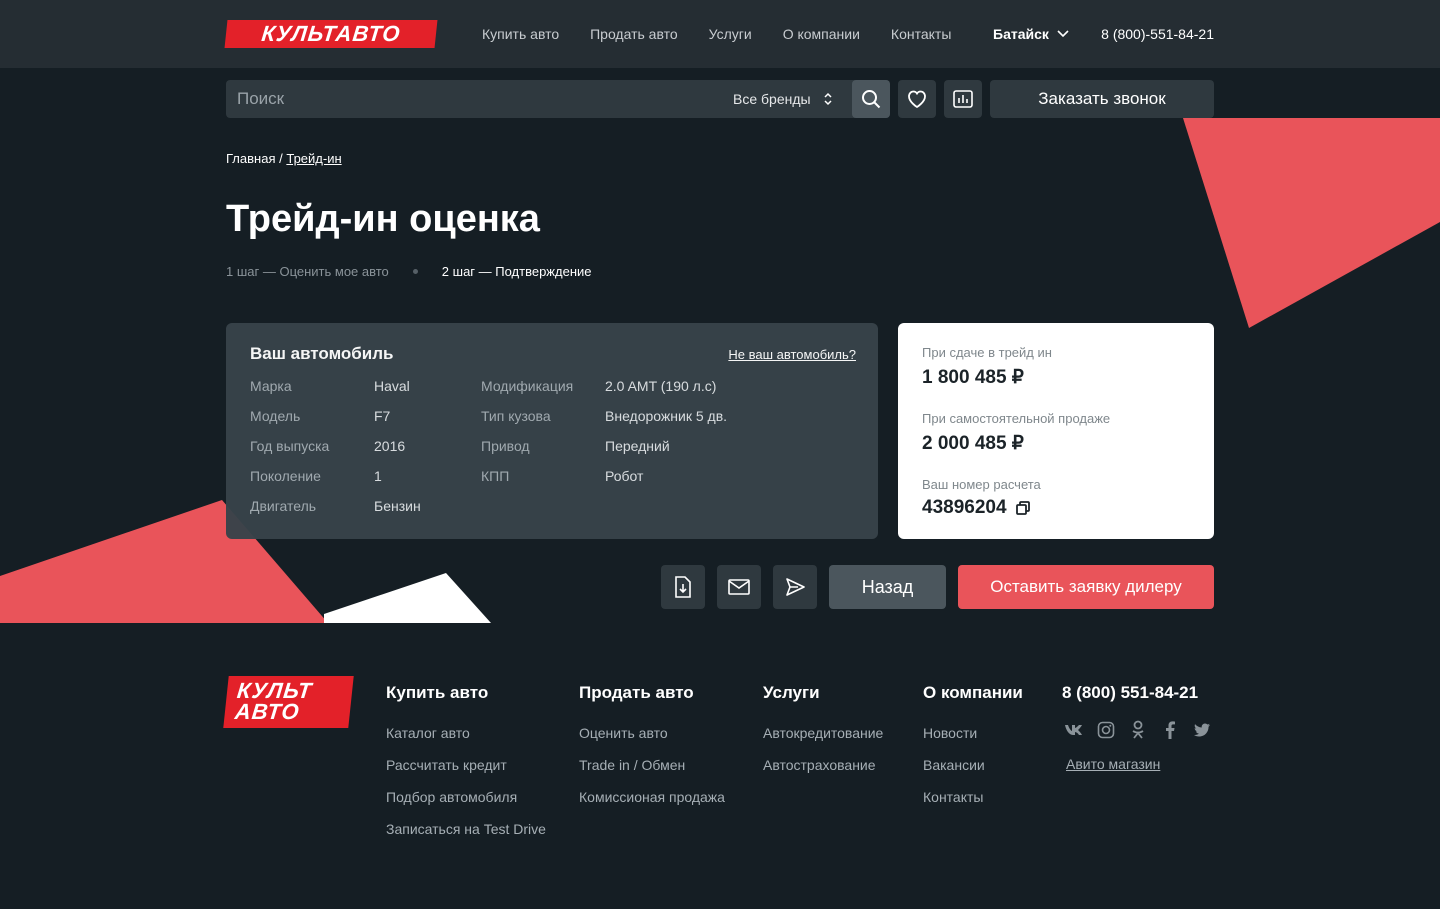 The width and height of the screenshot is (1440, 909). What do you see at coordinates (562, 476) in the screenshot?
I see `spec-row: КПП Робот` at bounding box center [562, 476].